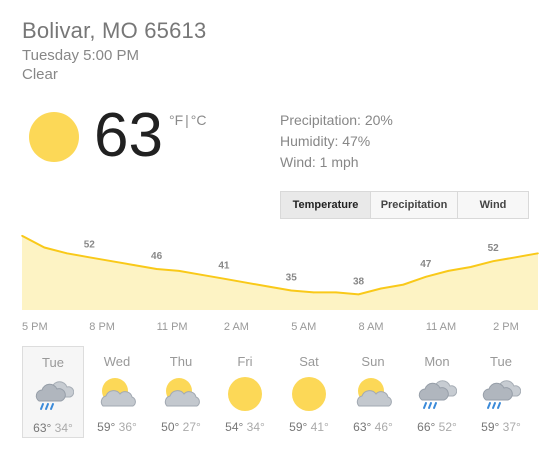 Image resolution: width=554 pixels, height=462 pixels. I want to click on forecast-temps: 63° 46°, so click(373, 427).